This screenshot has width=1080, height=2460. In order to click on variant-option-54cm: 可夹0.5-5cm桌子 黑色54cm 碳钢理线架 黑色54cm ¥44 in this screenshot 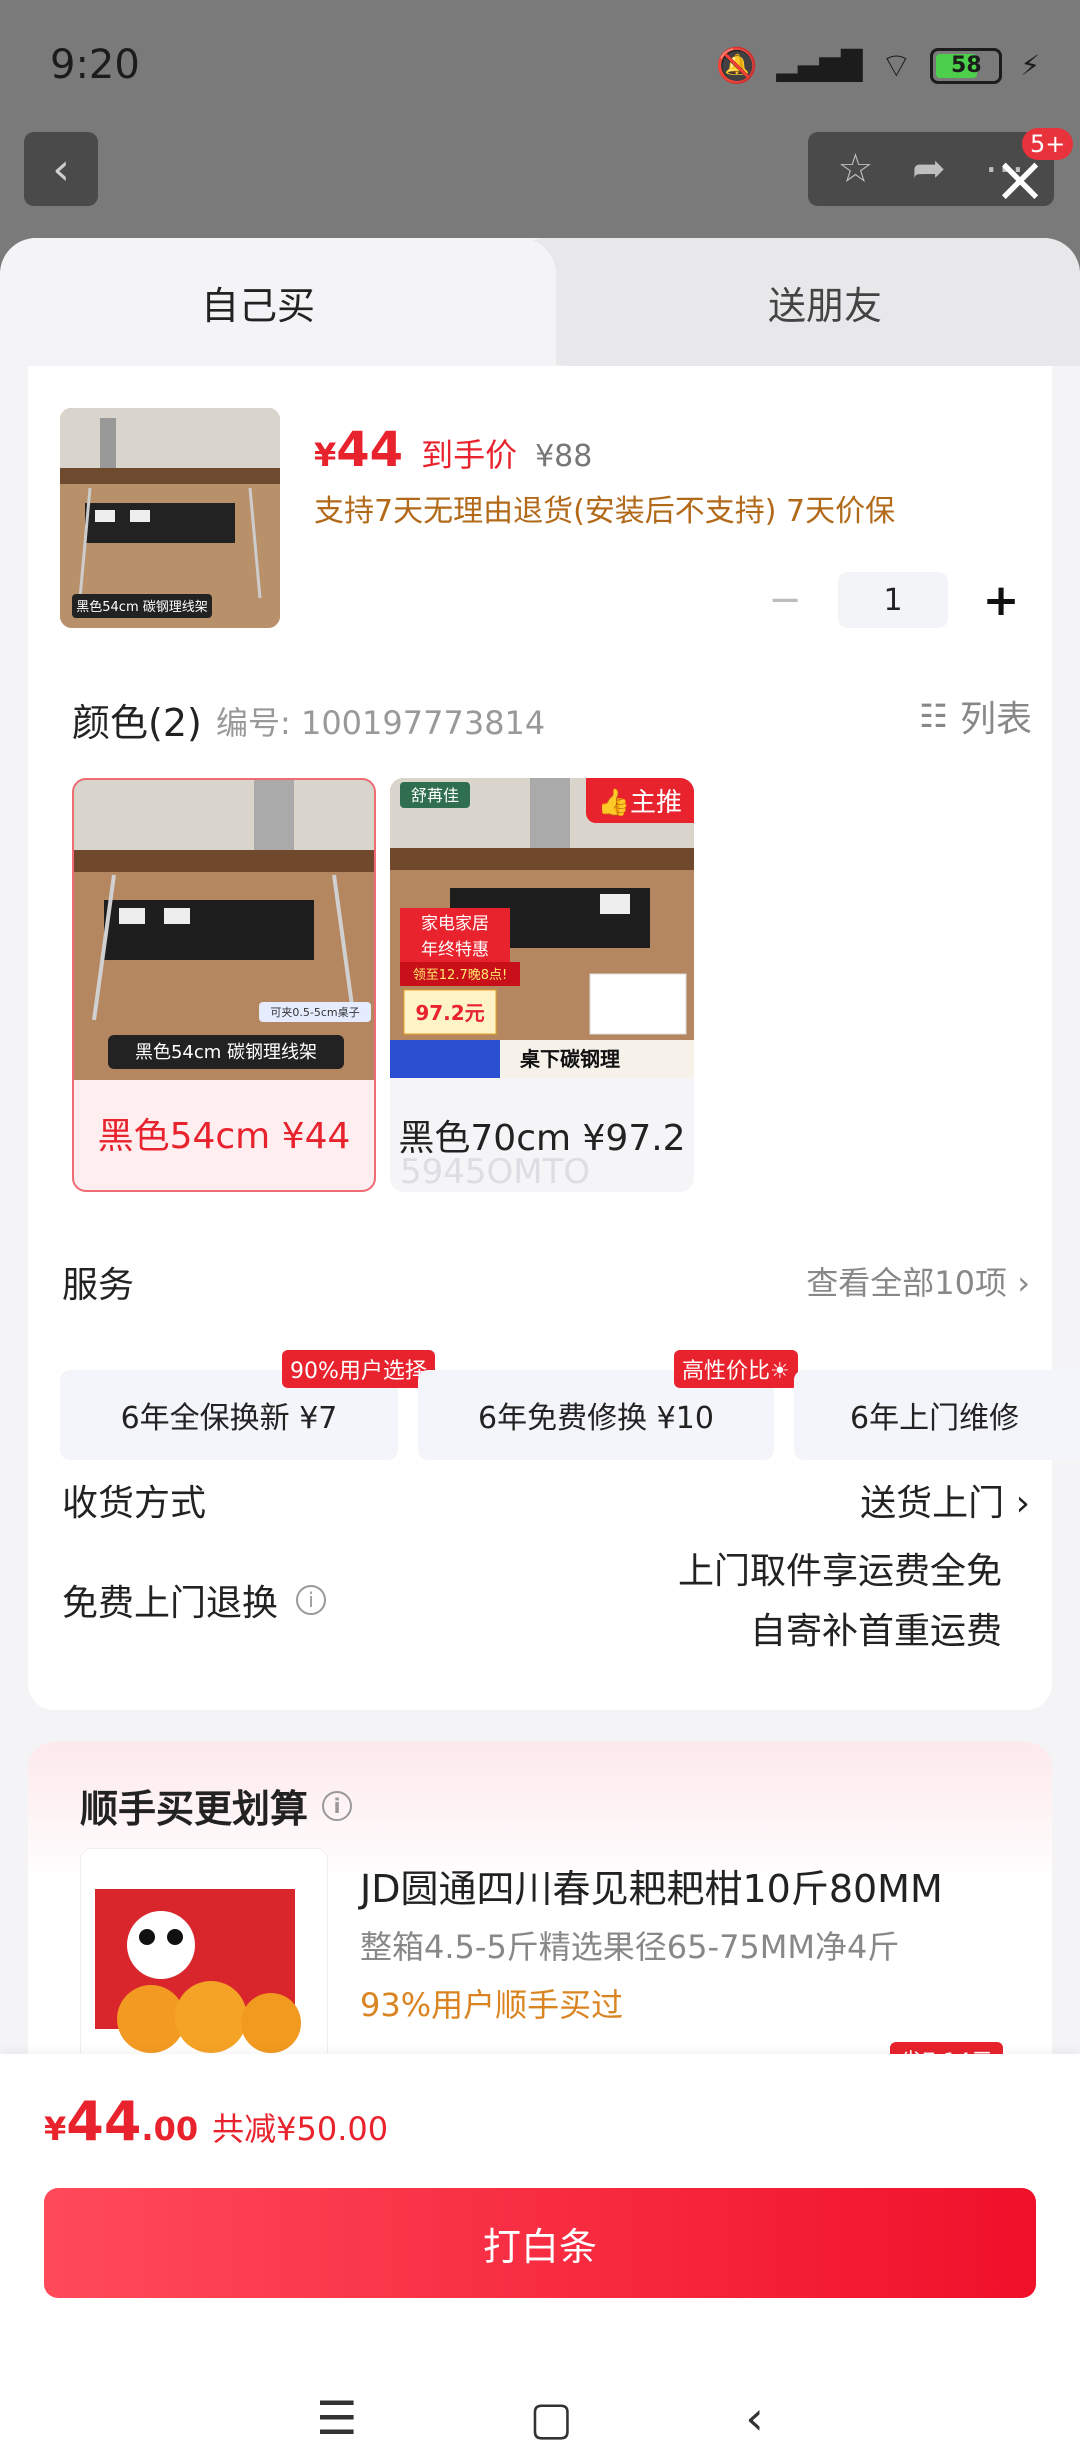, I will do `click(224, 985)`.